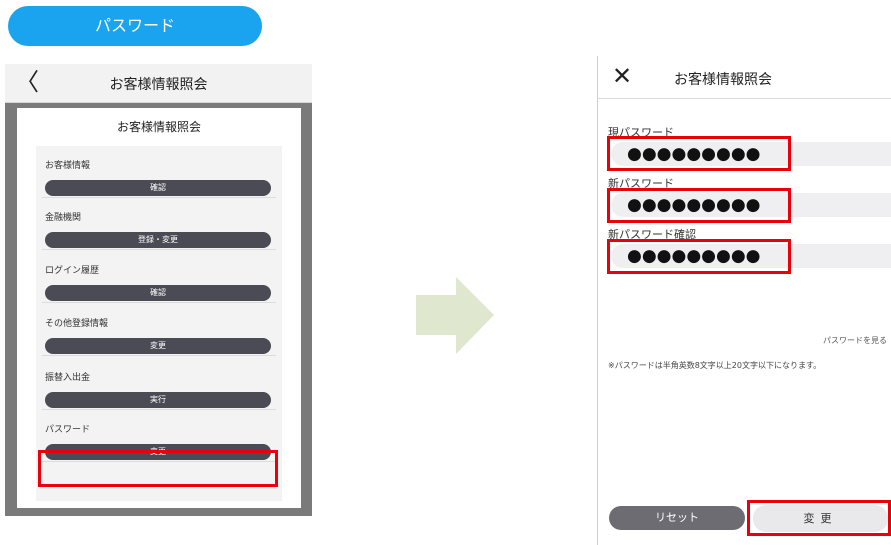 This screenshot has width=891, height=545. Describe the element at coordinates (158, 240) in the screenshot. I see `register-change-button: 登録・変更` at that location.